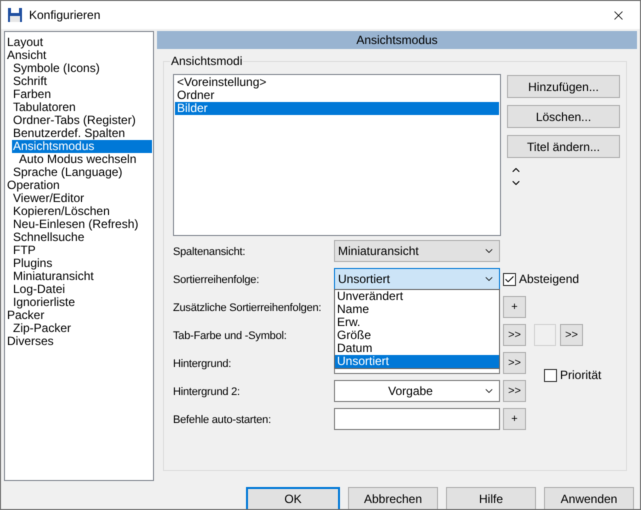  Describe the element at coordinates (379, 251) in the screenshot. I see `combo-value: Miniaturansicht` at that location.